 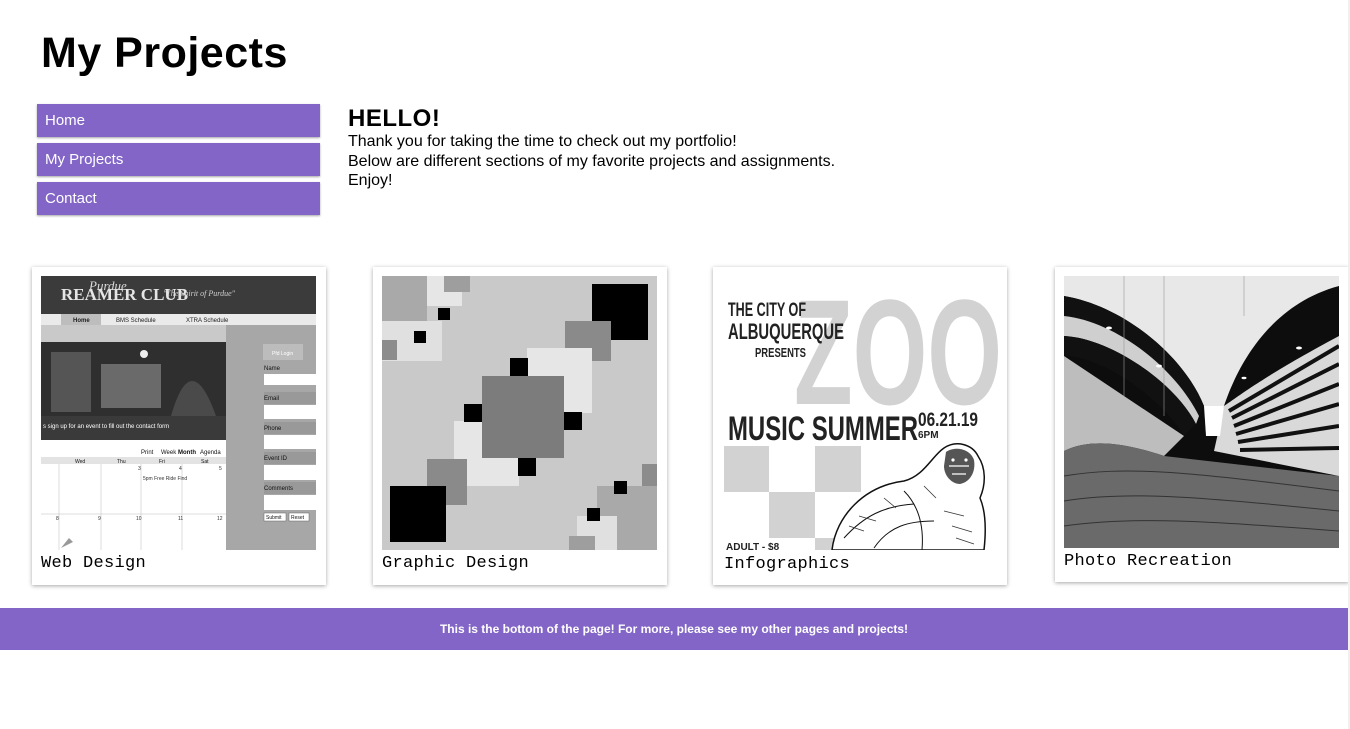 I want to click on project-card-graphic-design: Graphic Design, so click(x=520, y=426).